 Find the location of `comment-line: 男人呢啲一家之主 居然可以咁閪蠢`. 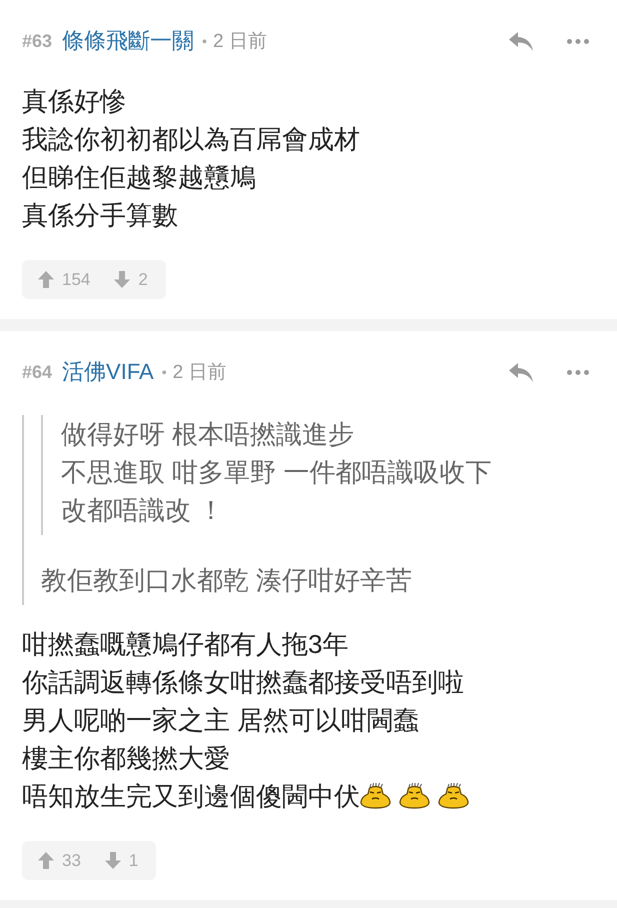

comment-line: 男人呢啲一家之主 居然可以咁閪蠢 is located at coordinates (221, 720).